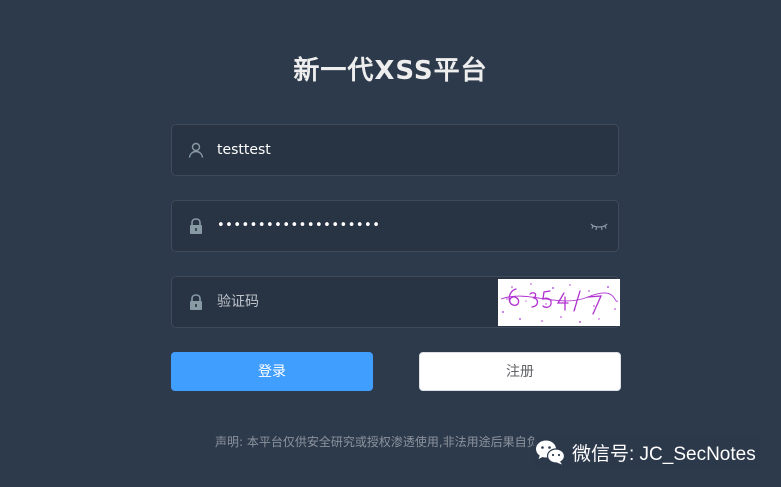 The width and height of the screenshot is (781, 487). Describe the element at coordinates (196, 150) in the screenshot. I see `user-icon` at that location.